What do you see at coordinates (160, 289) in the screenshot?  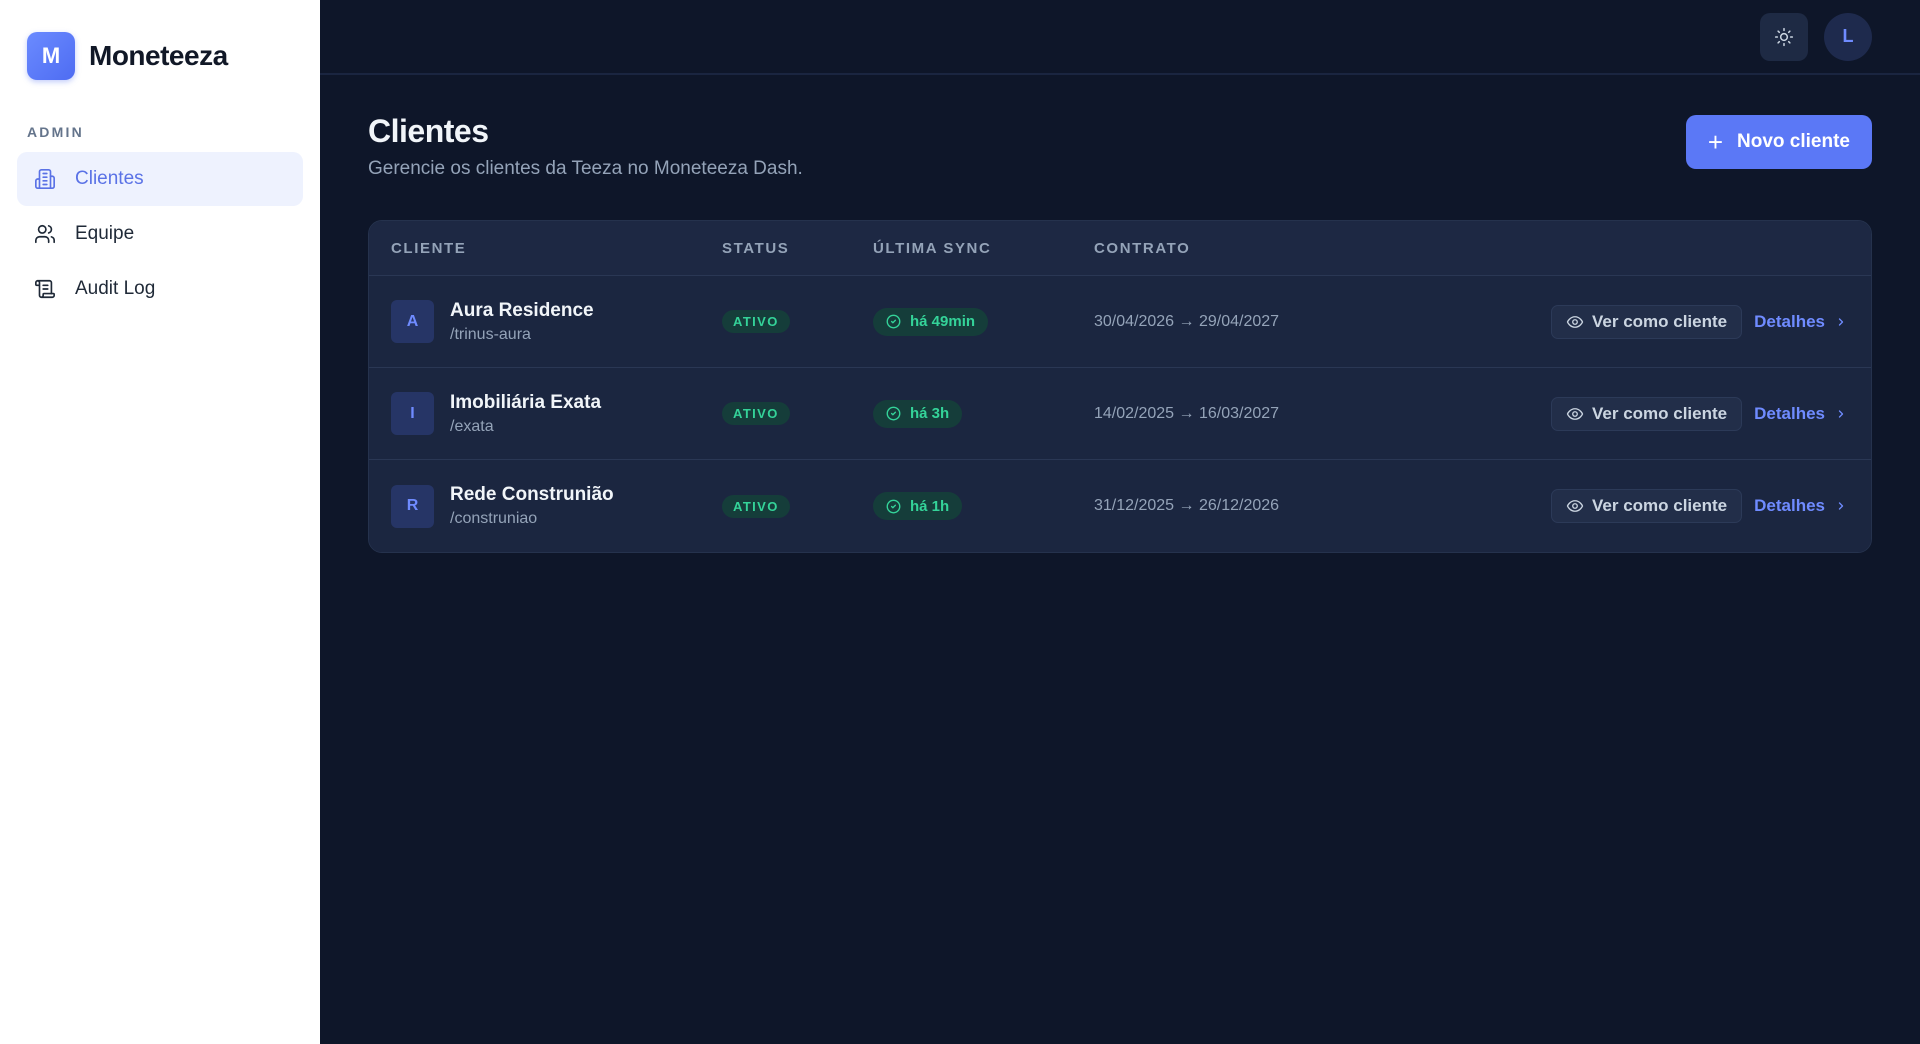 I see `sidebar-item-audit-log: Audit Log` at bounding box center [160, 289].